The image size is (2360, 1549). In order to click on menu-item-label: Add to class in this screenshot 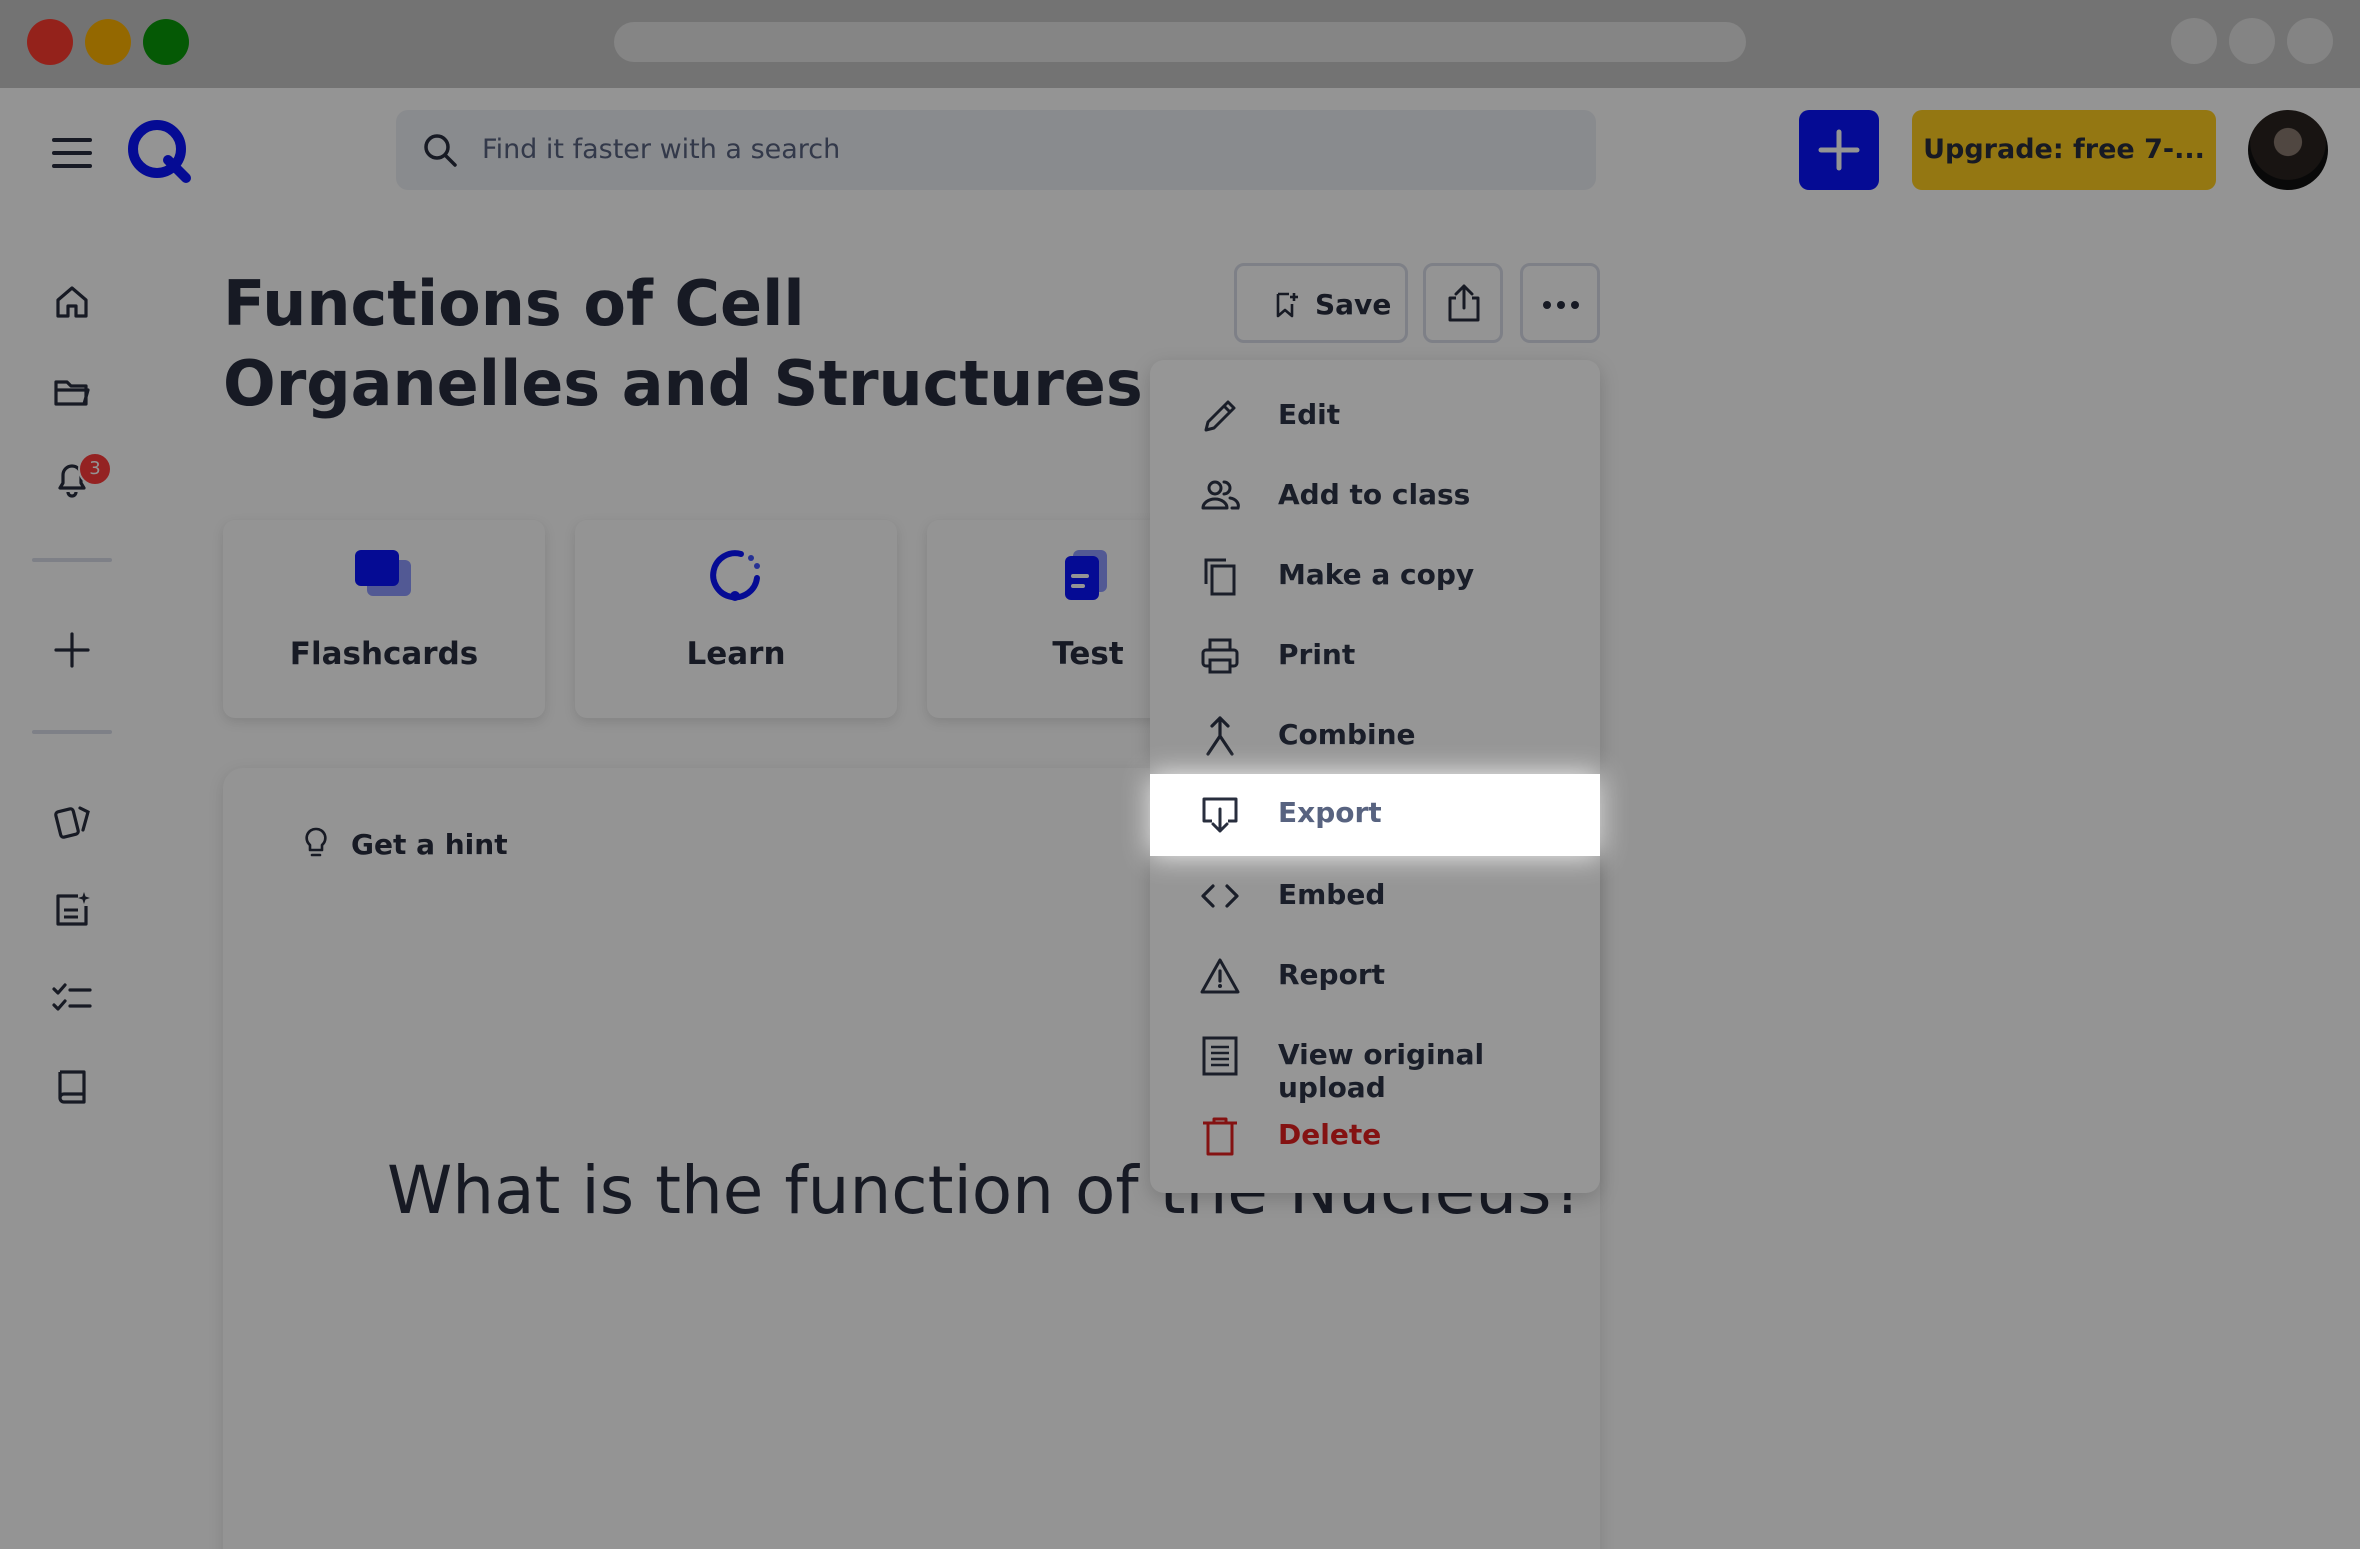, I will do `click(1374, 494)`.